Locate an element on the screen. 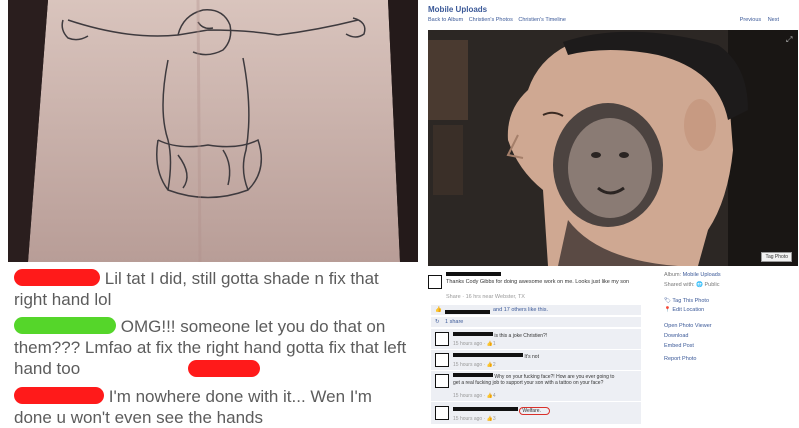 This screenshot has width=799, height=428. likes-text: and 17 others like this. is located at coordinates (520, 310).